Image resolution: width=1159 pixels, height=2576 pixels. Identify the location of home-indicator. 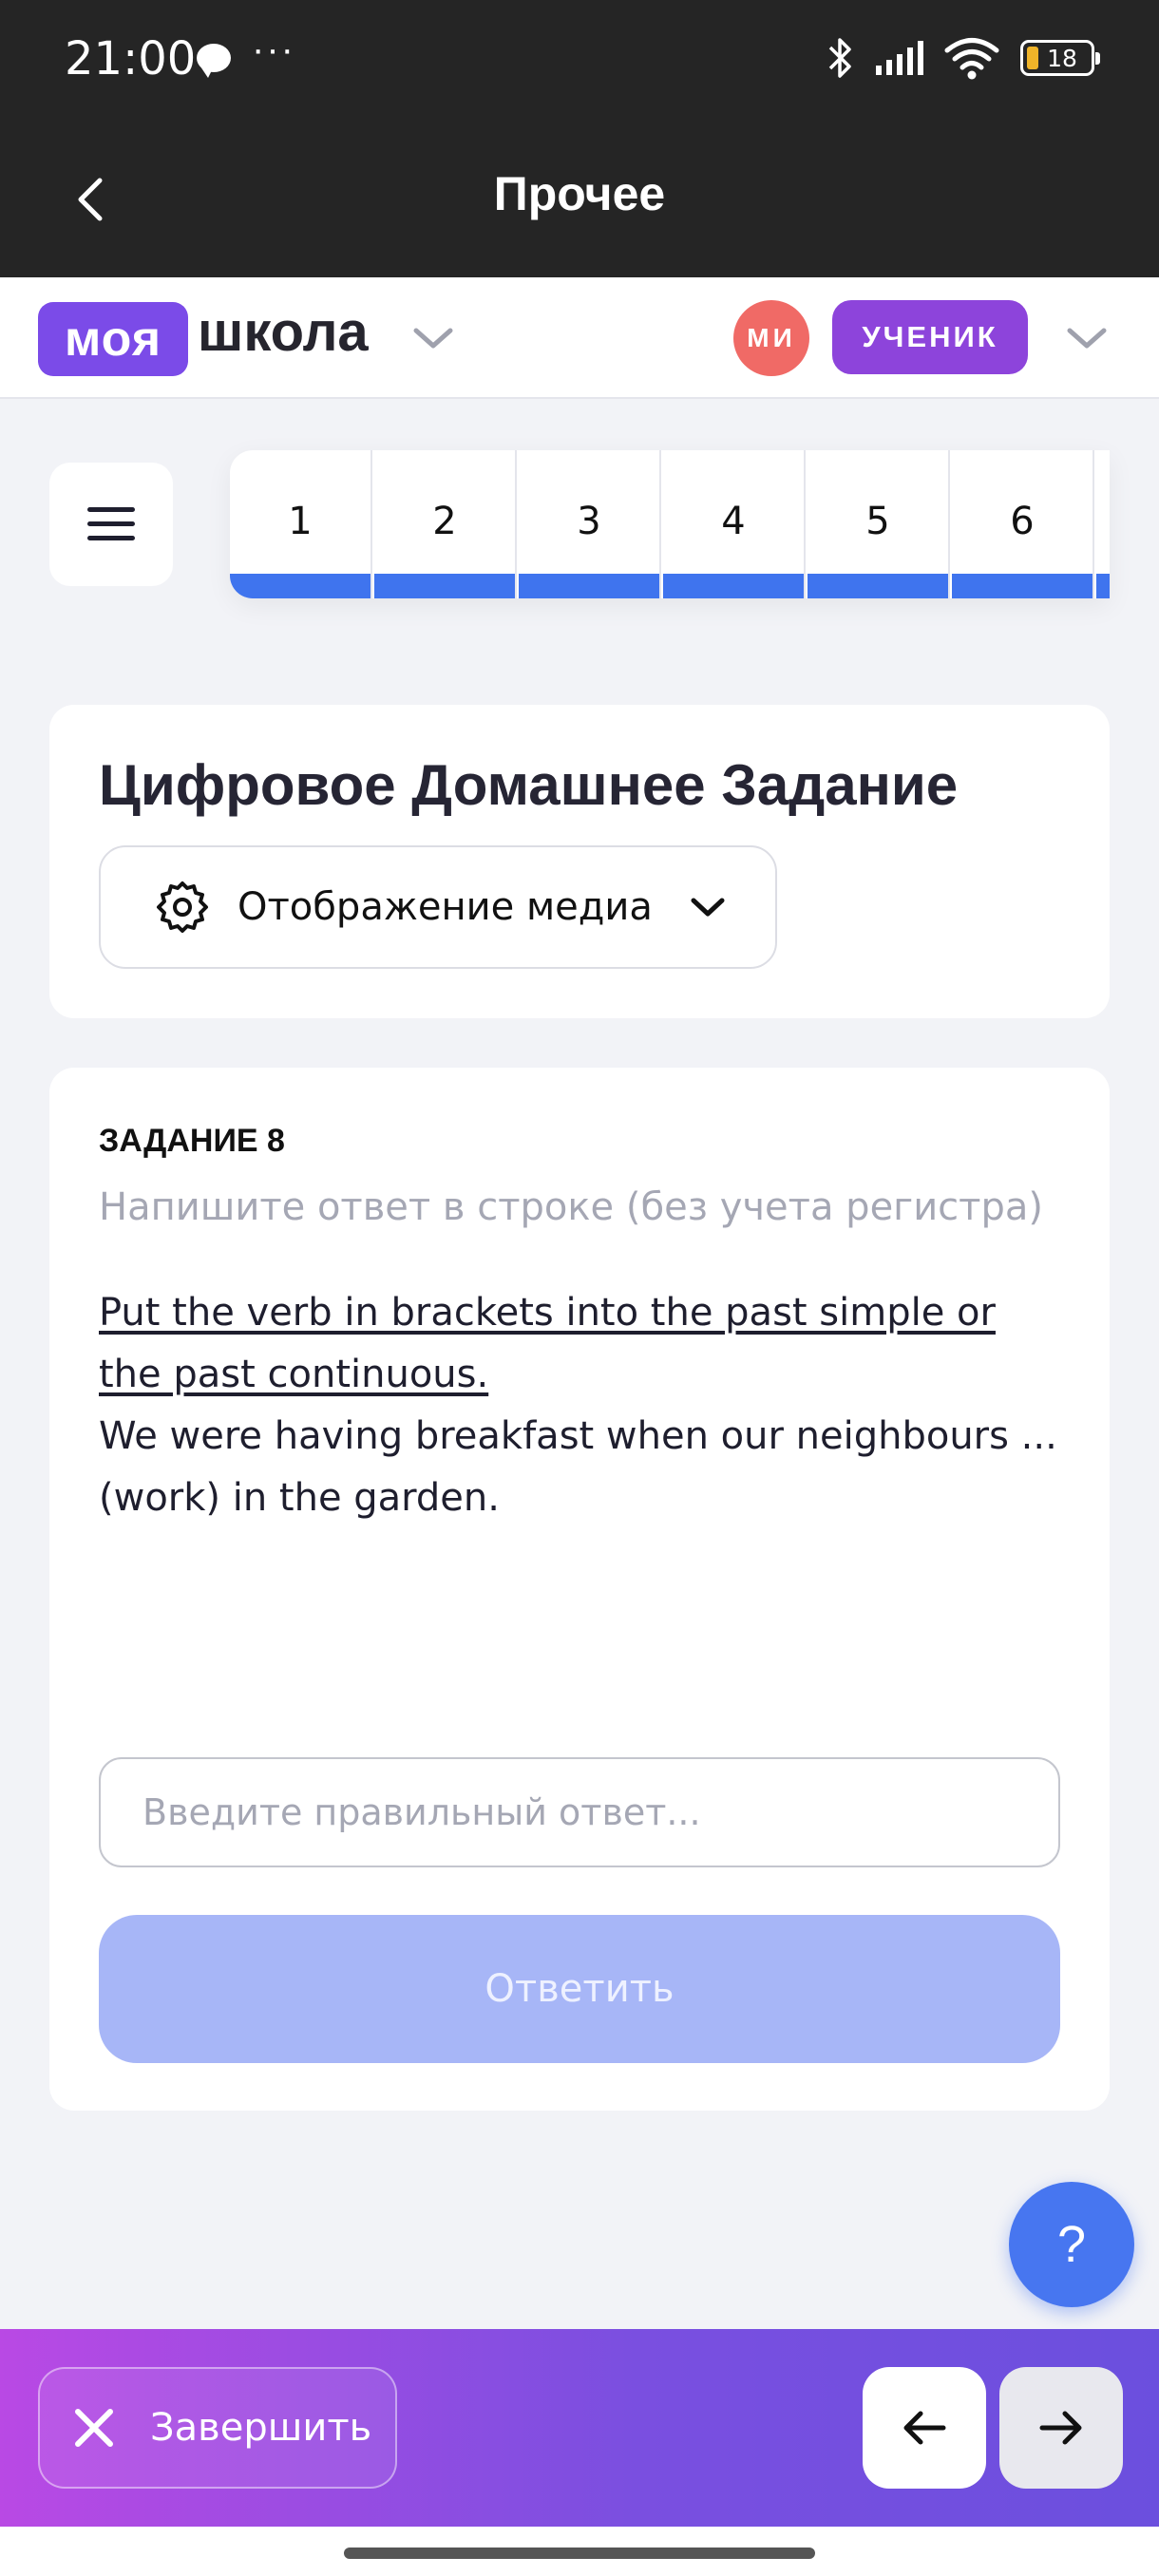
(579, 2553).